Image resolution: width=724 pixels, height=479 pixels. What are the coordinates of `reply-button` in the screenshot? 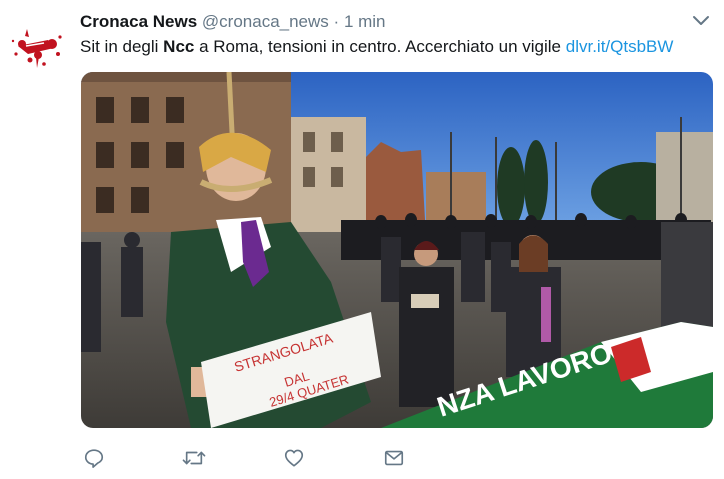 It's located at (94, 458).